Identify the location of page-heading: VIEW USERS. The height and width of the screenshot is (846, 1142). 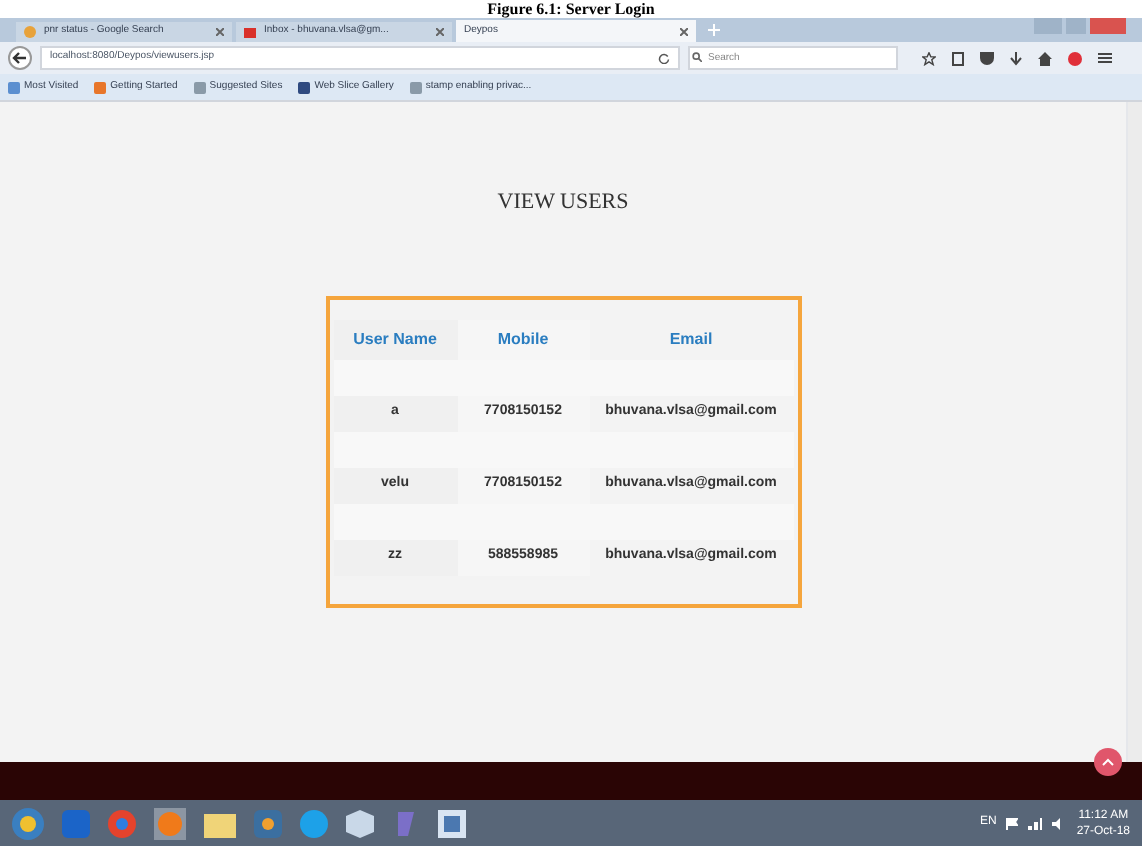
(563, 203).